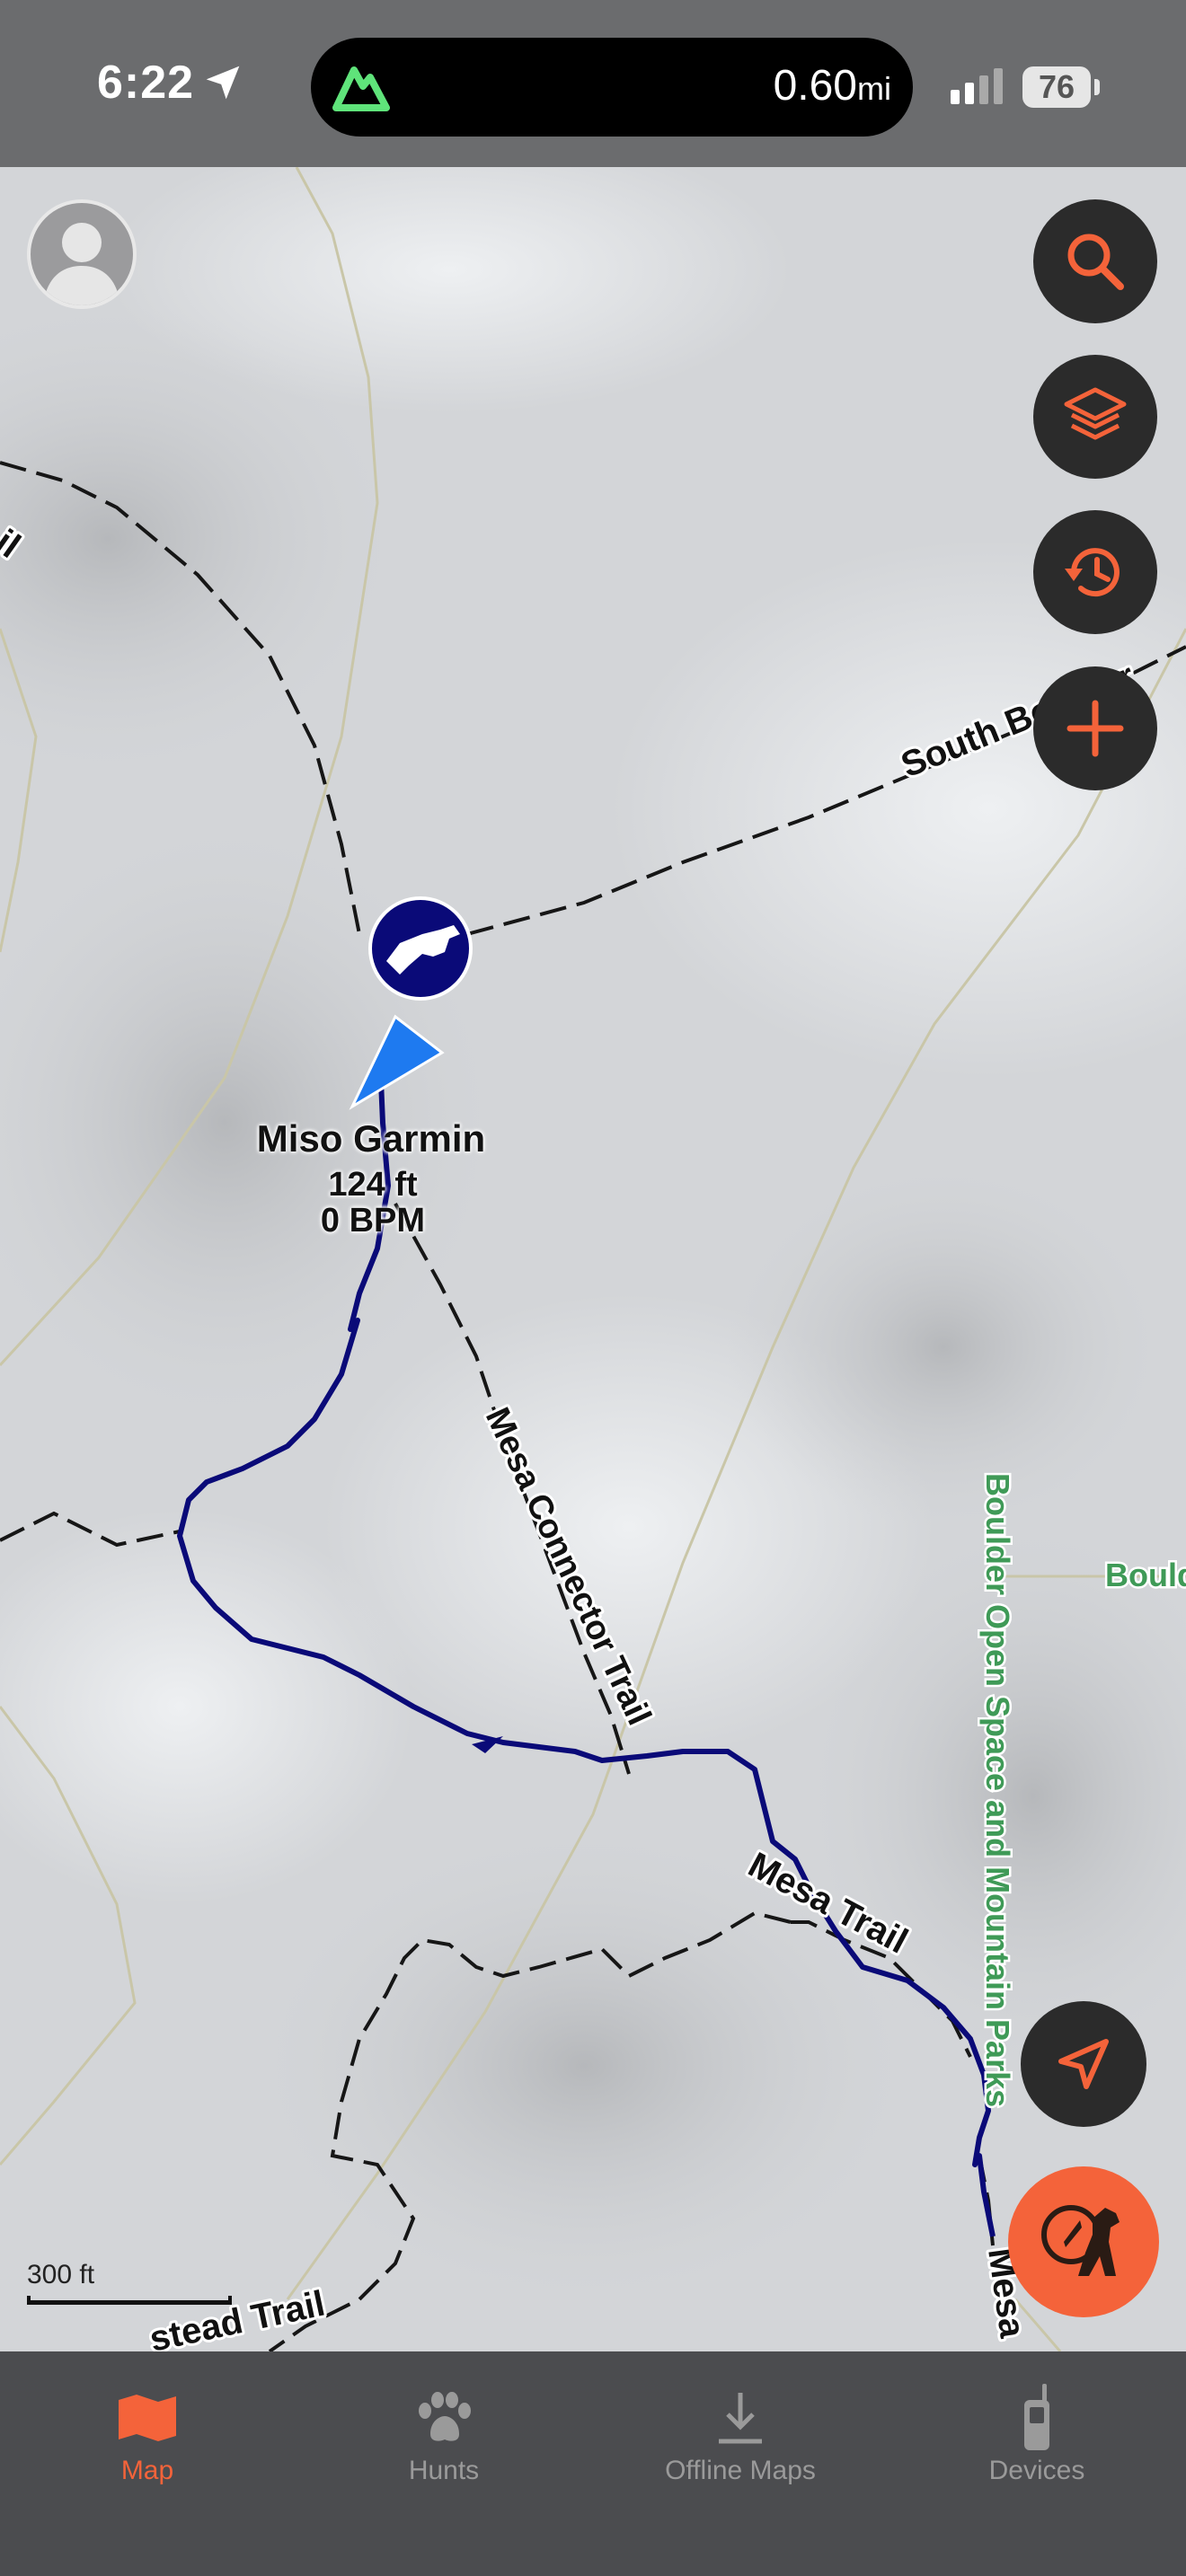 The image size is (1186, 2576). Describe the element at coordinates (223, 83) in the screenshot. I see `location-arrow-icon` at that location.